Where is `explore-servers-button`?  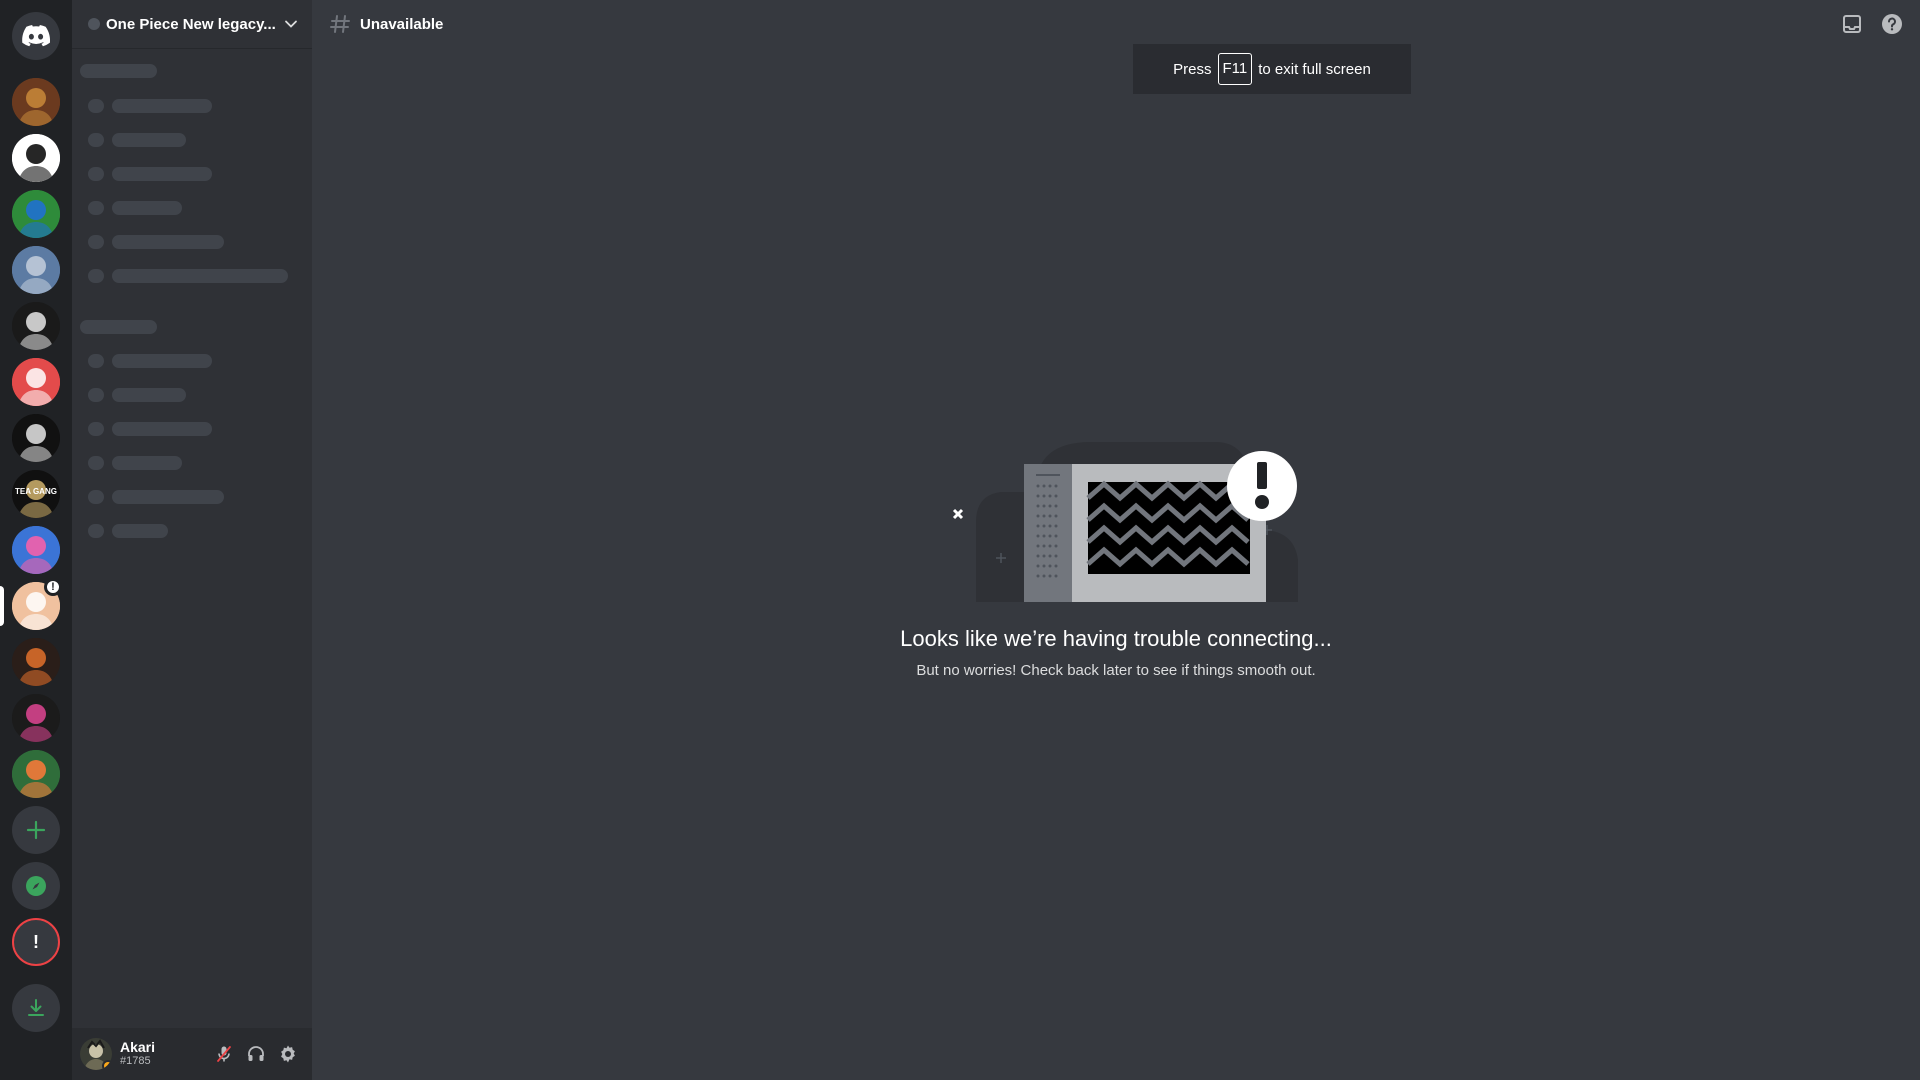
explore-servers-button is located at coordinates (36, 886).